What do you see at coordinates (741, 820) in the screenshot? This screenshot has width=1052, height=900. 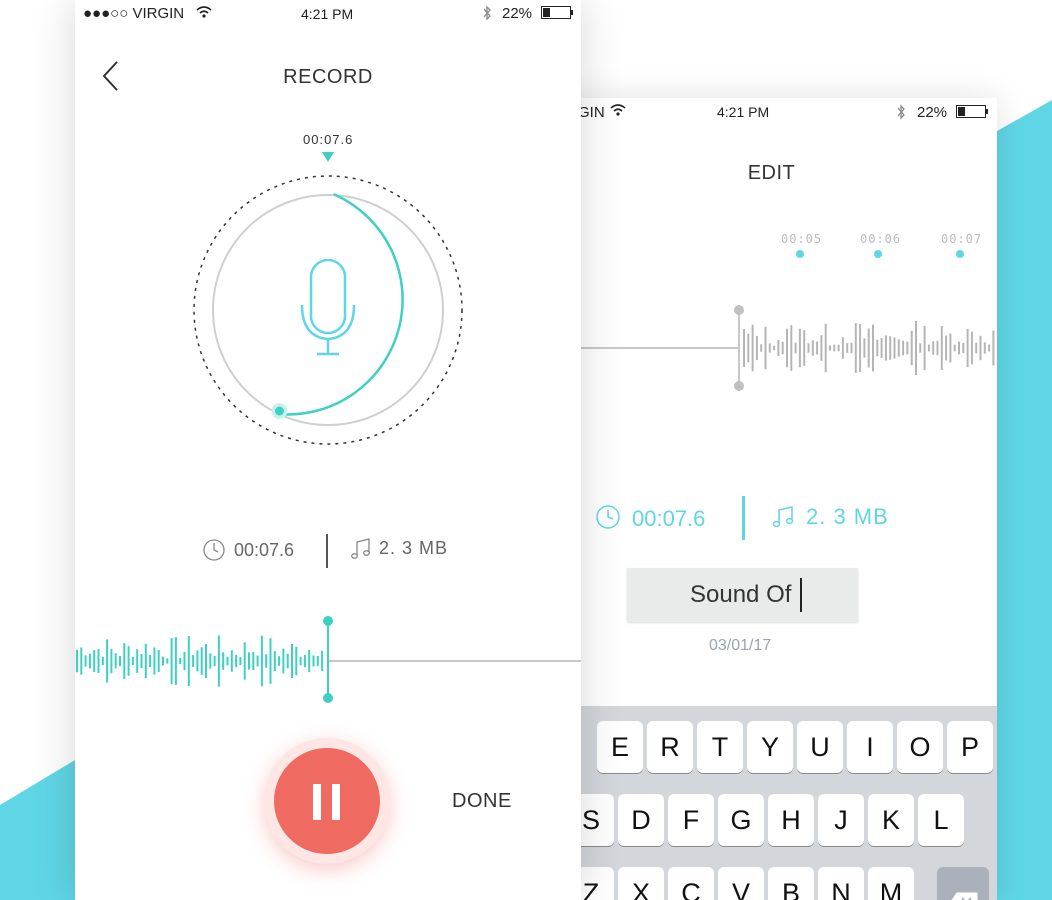 I see `key-g: G` at bounding box center [741, 820].